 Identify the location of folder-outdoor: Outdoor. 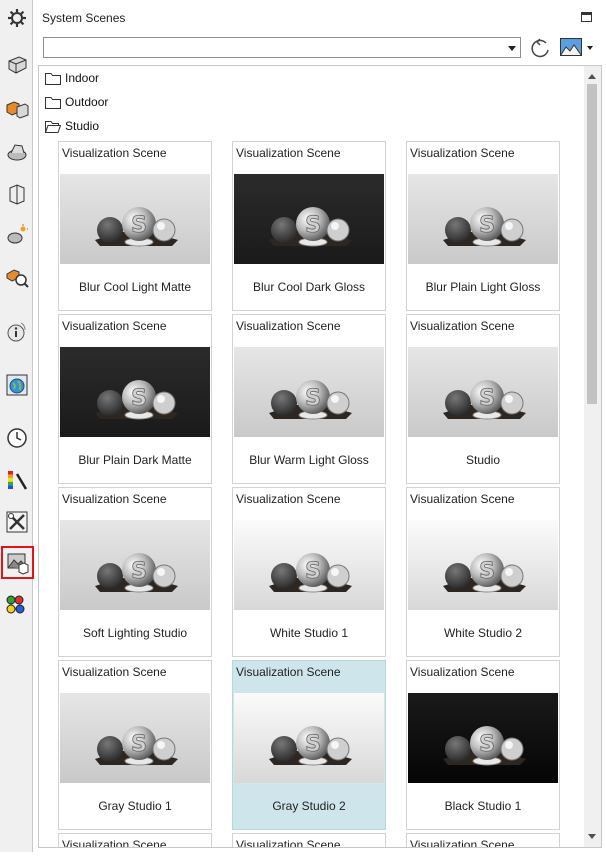
(76, 102).